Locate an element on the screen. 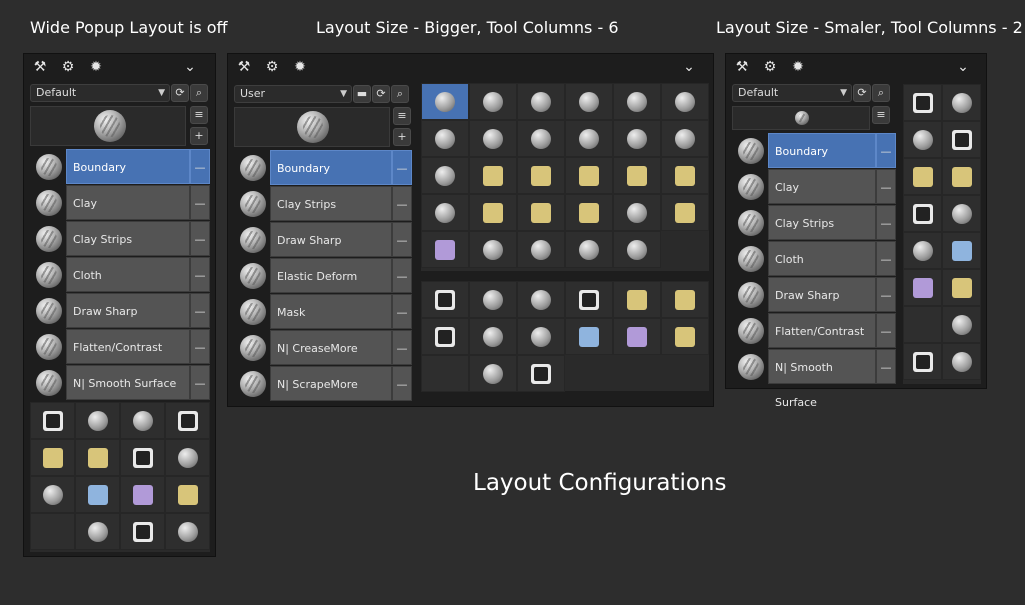 This screenshot has height=605, width=1025. list-add-button: ≡ is located at coordinates (402, 116).